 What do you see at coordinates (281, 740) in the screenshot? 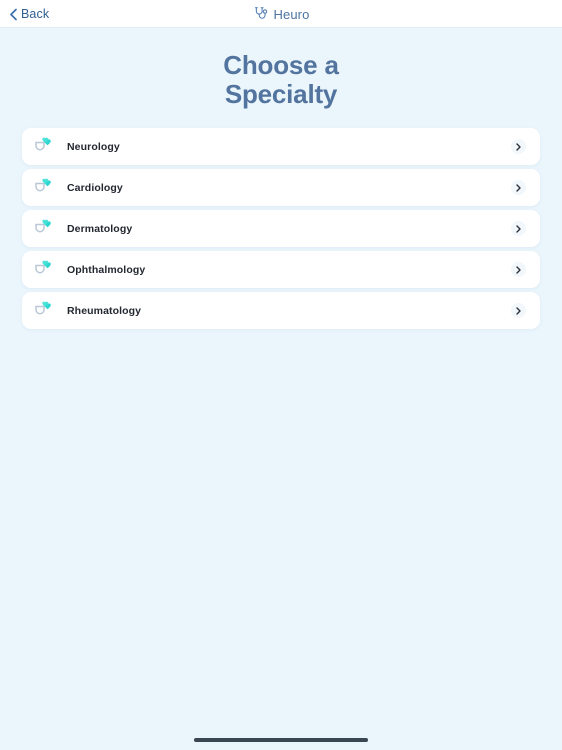
I see `home-indicator` at bounding box center [281, 740].